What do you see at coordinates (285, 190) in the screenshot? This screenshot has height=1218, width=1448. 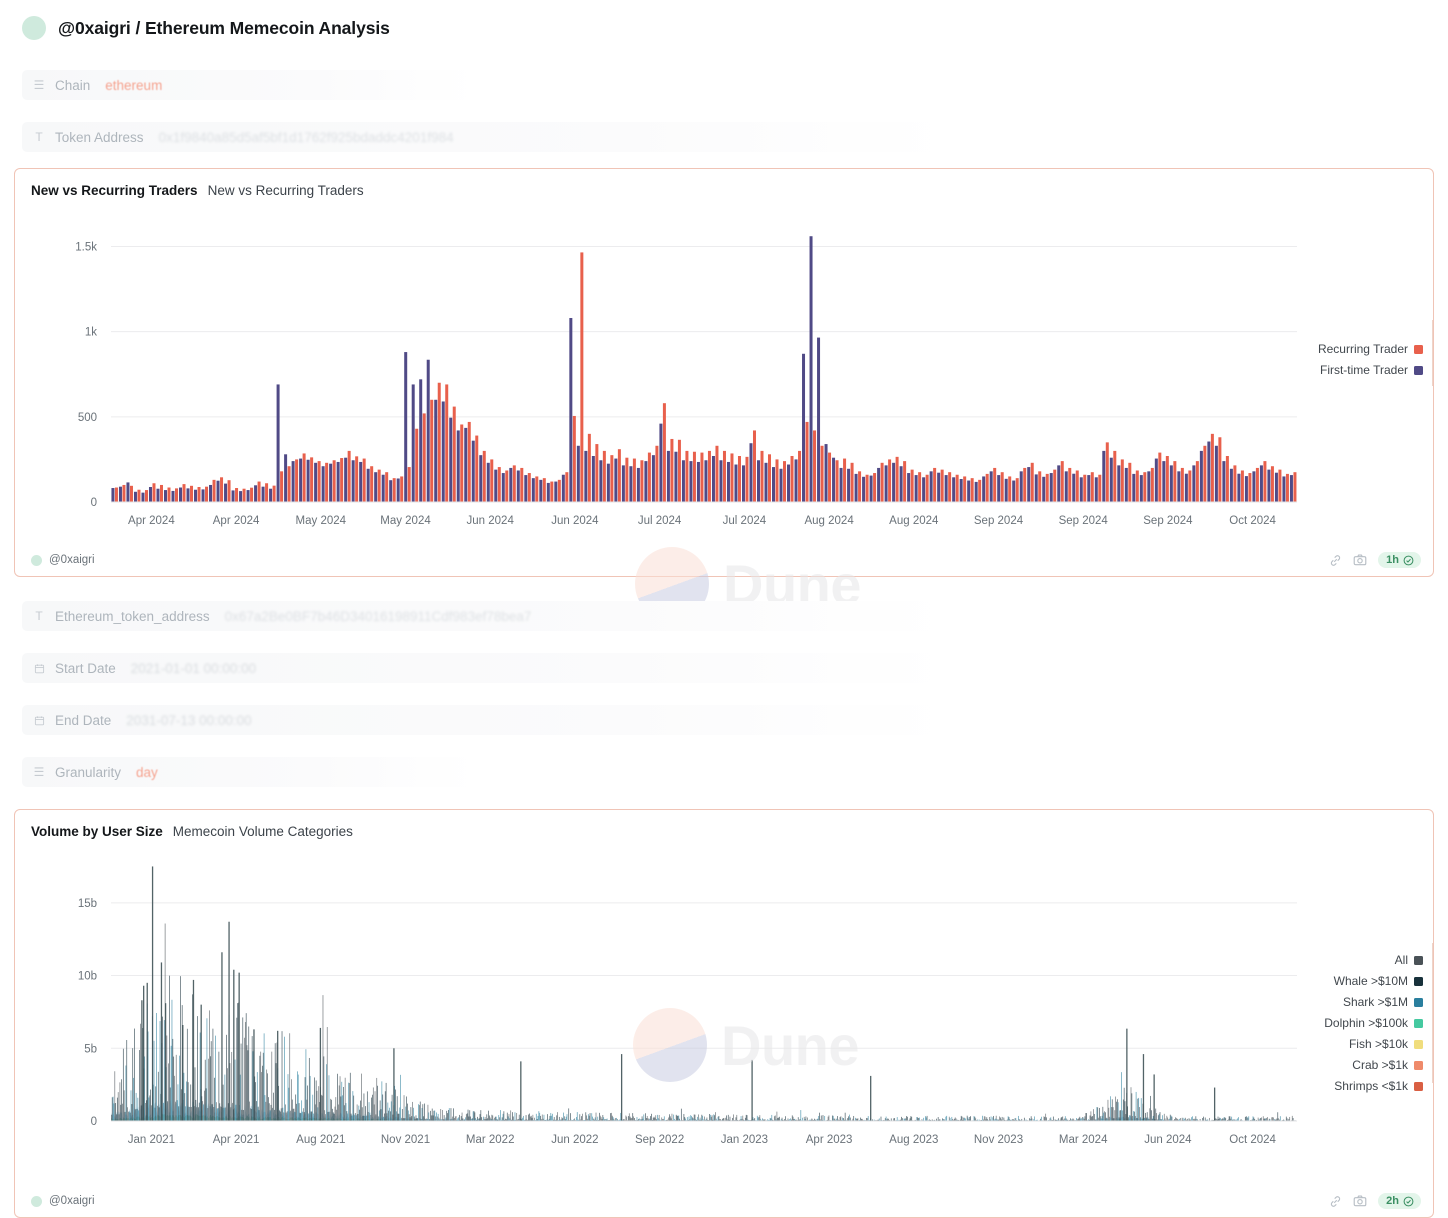 I see `card-subtitle: New vs Recurring Traders` at bounding box center [285, 190].